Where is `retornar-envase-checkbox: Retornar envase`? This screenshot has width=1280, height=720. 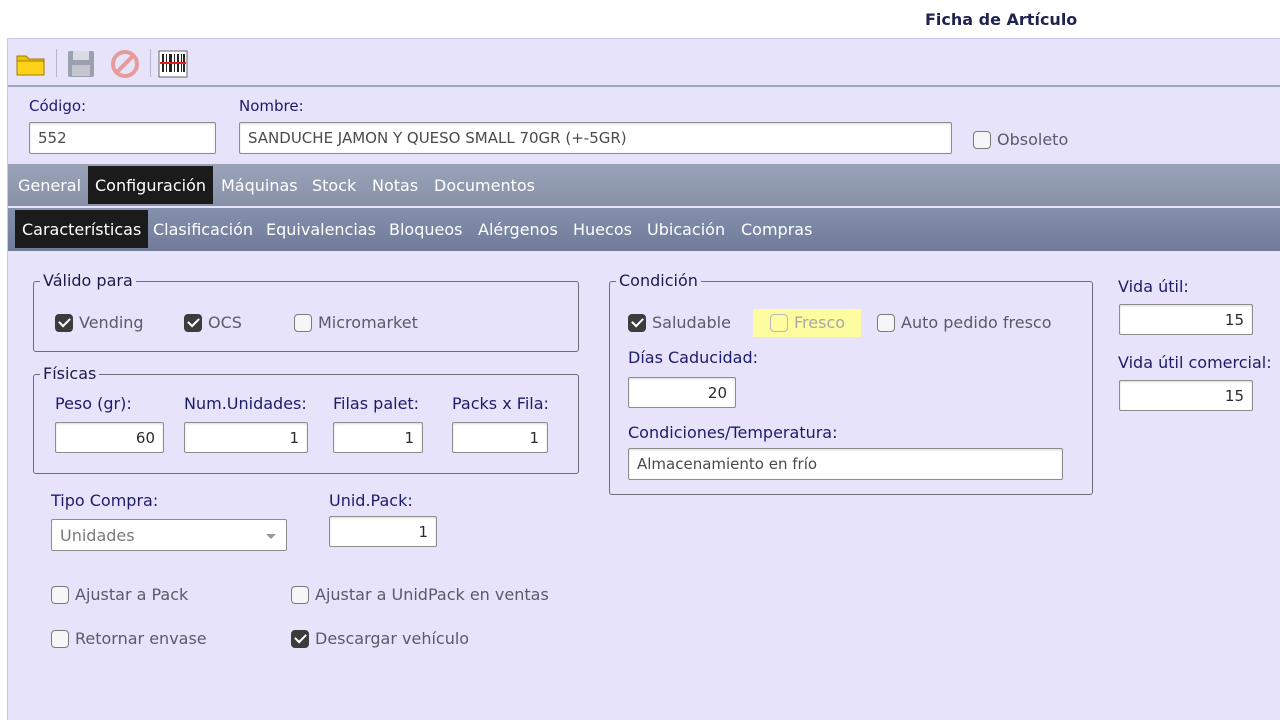 retornar-envase-checkbox: Retornar envase is located at coordinates (129, 638).